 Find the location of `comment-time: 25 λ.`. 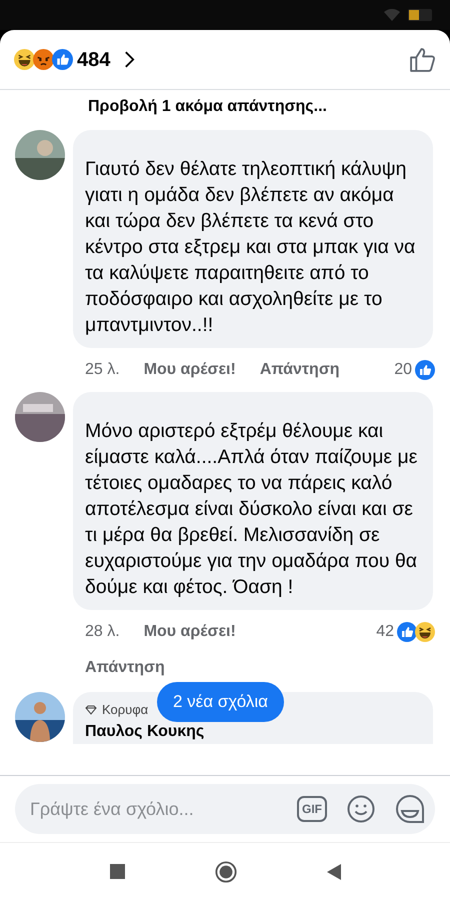

comment-time: 25 λ. is located at coordinates (102, 370).